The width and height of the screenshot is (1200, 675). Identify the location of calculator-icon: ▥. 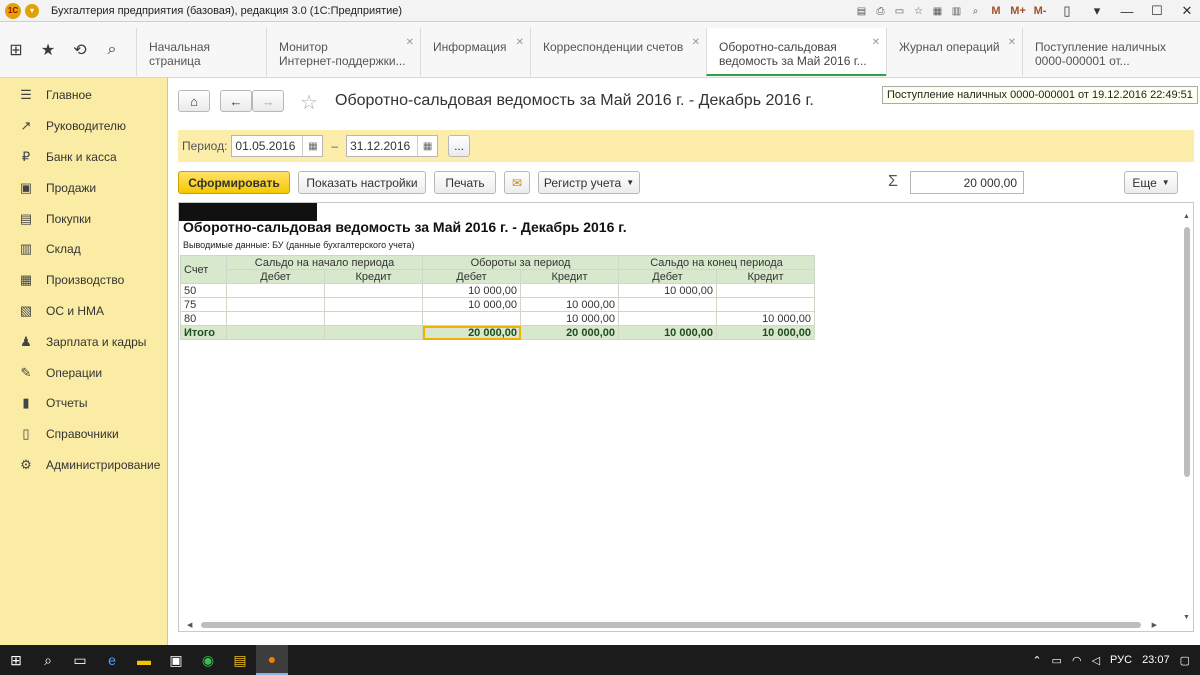
(956, 11).